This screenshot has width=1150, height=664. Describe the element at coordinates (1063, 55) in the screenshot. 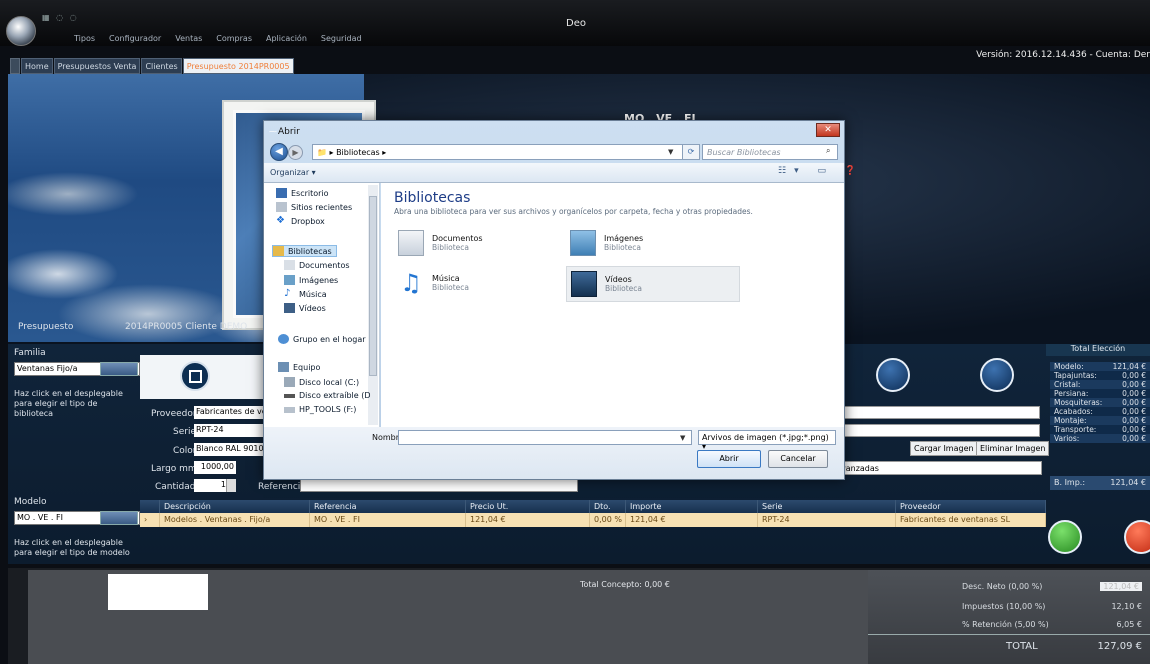

I see `version-label: Versión: 2016.12.14.436 - Cuenta: Der` at that location.